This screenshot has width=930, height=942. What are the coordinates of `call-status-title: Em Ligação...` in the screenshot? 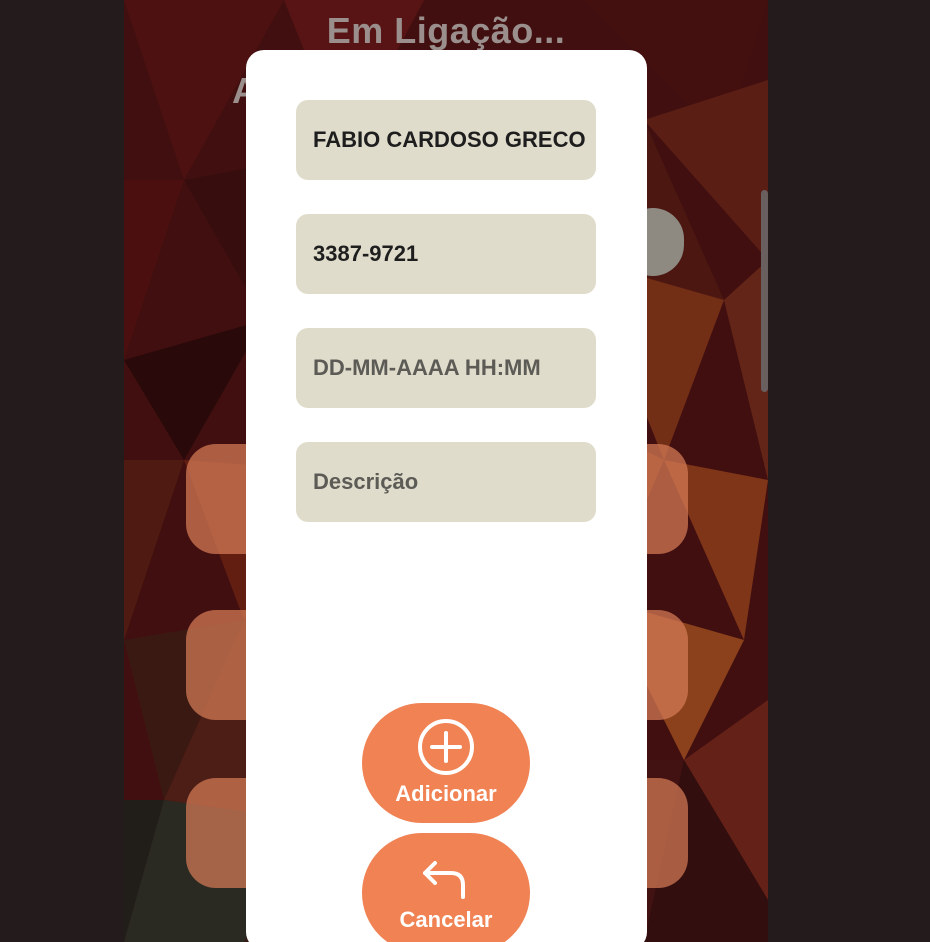 It's located at (446, 30).